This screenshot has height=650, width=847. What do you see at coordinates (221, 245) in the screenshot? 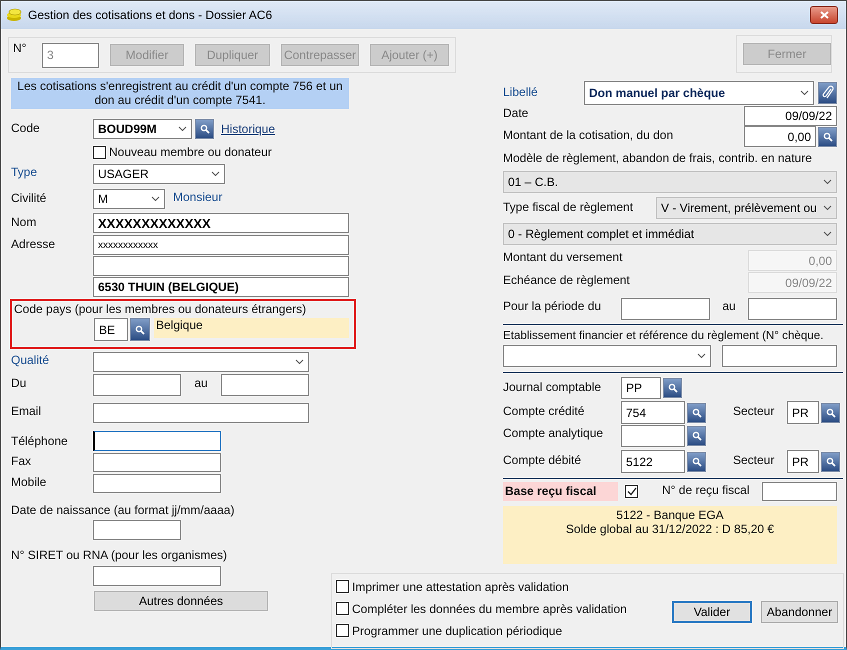
I see `text-field: xxxxxxxxxxxx` at bounding box center [221, 245].